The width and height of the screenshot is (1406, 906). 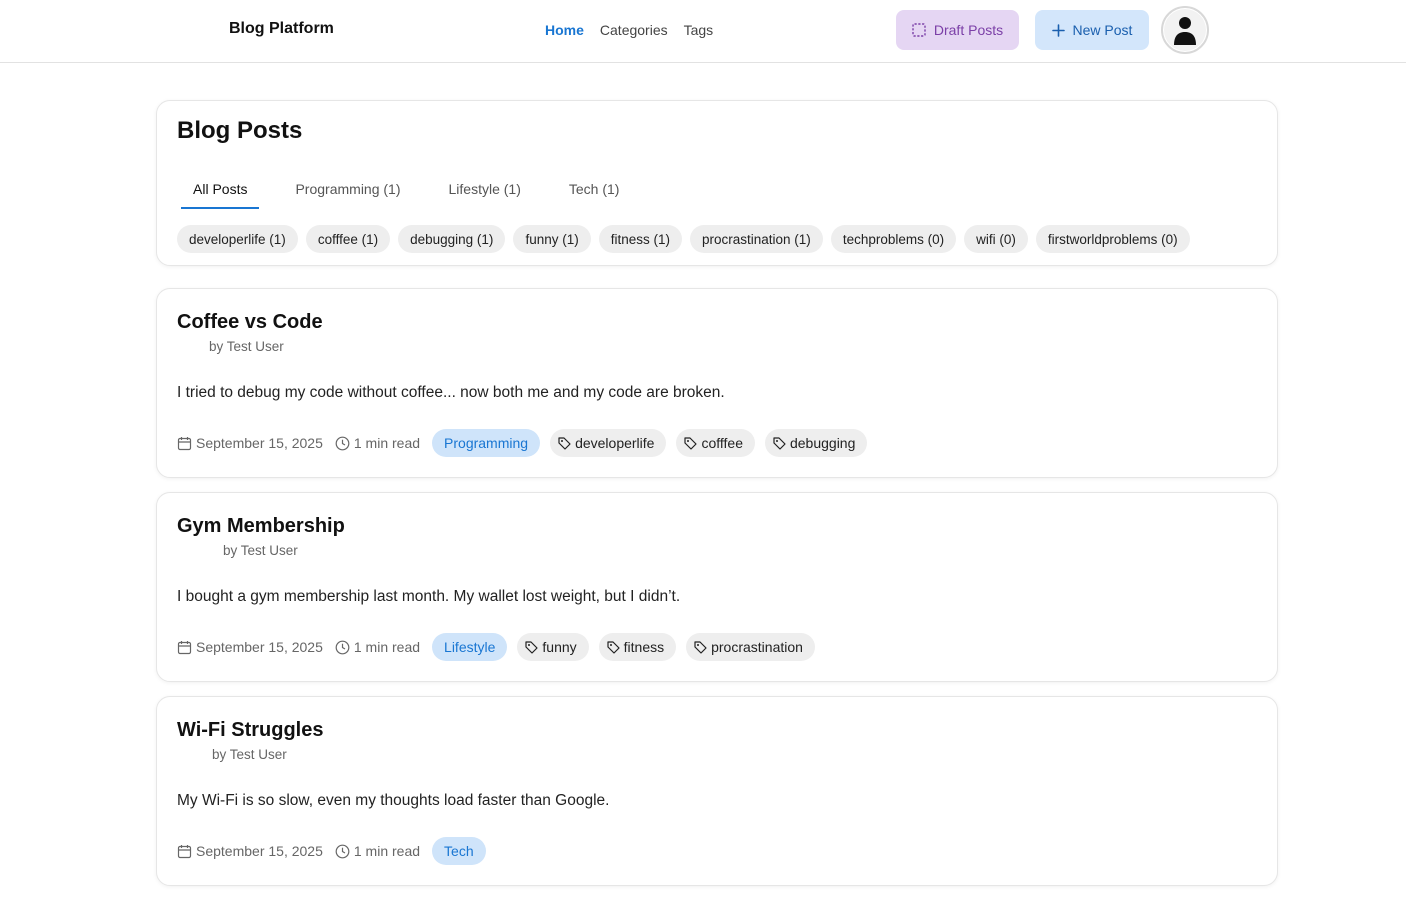 I want to click on tag-filter-chip: procrastination (1), so click(x=756, y=239).